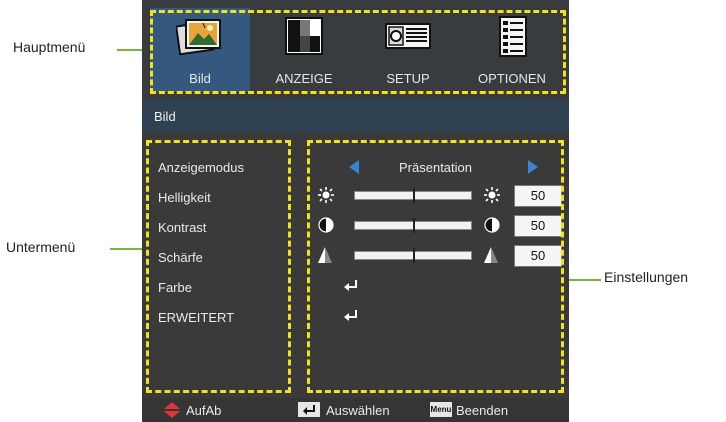  Describe the element at coordinates (355, 116) in the screenshot. I see `section-title-bar: Bild` at that location.